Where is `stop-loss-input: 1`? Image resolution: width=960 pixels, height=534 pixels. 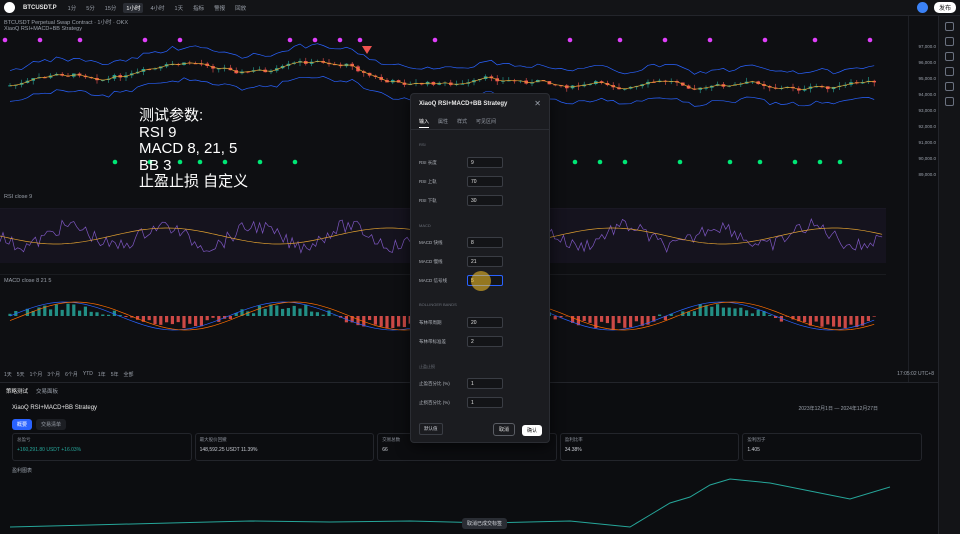 stop-loss-input: 1 is located at coordinates (485, 402).